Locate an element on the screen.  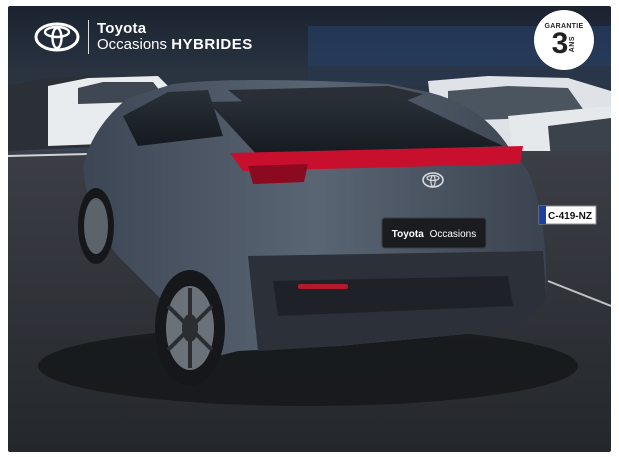
brand-divider is located at coordinates (88, 37).